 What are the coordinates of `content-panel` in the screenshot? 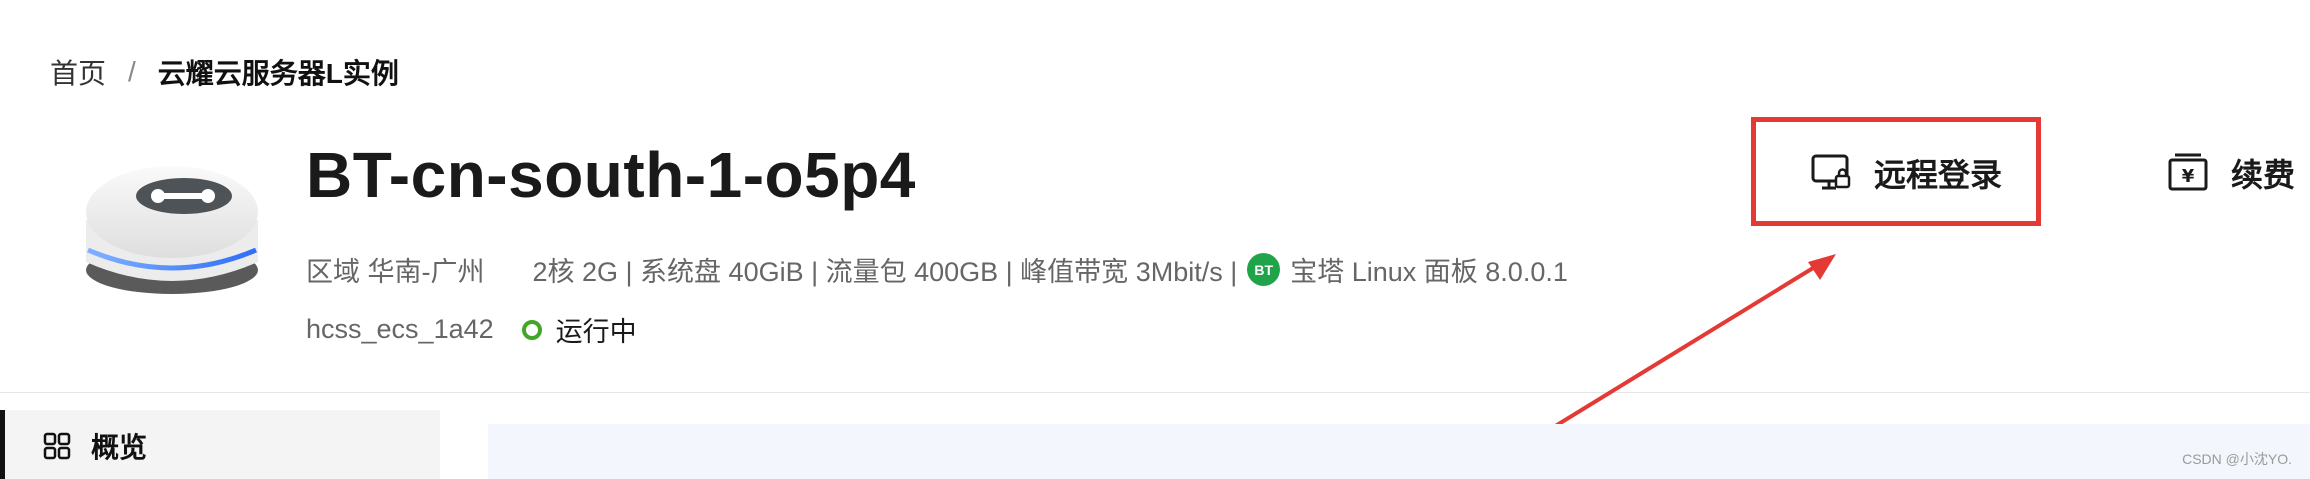 It's located at (1399, 451).